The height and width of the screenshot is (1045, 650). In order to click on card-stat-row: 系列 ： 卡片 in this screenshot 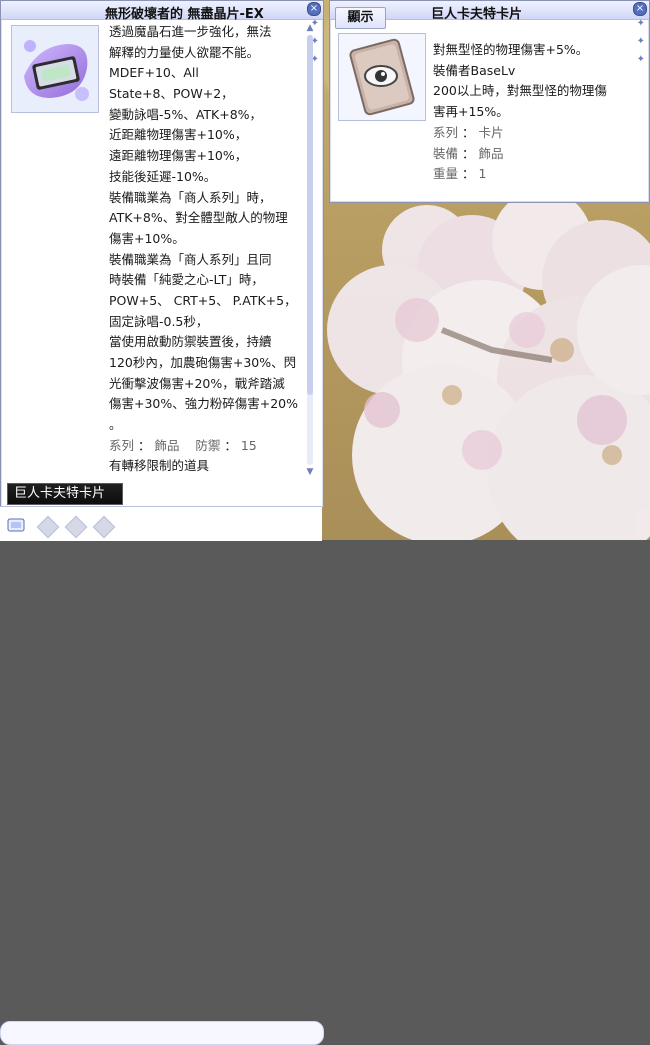, I will do `click(468, 132)`.